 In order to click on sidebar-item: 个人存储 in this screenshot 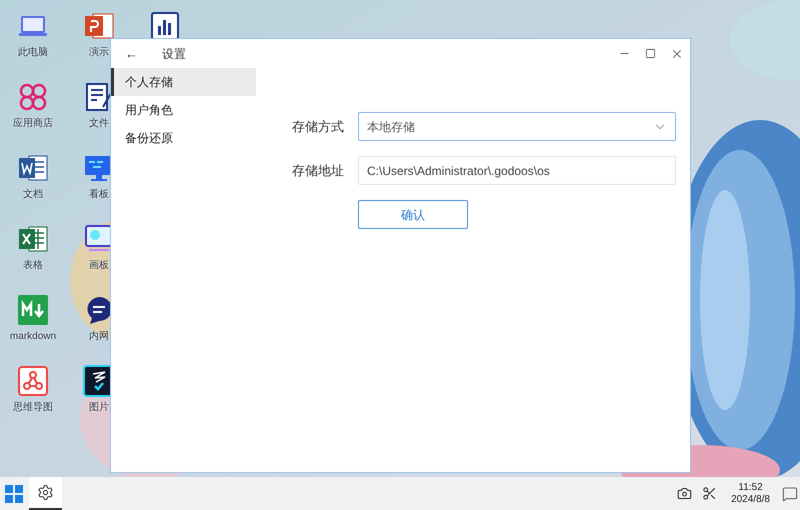, I will do `click(183, 82)`.